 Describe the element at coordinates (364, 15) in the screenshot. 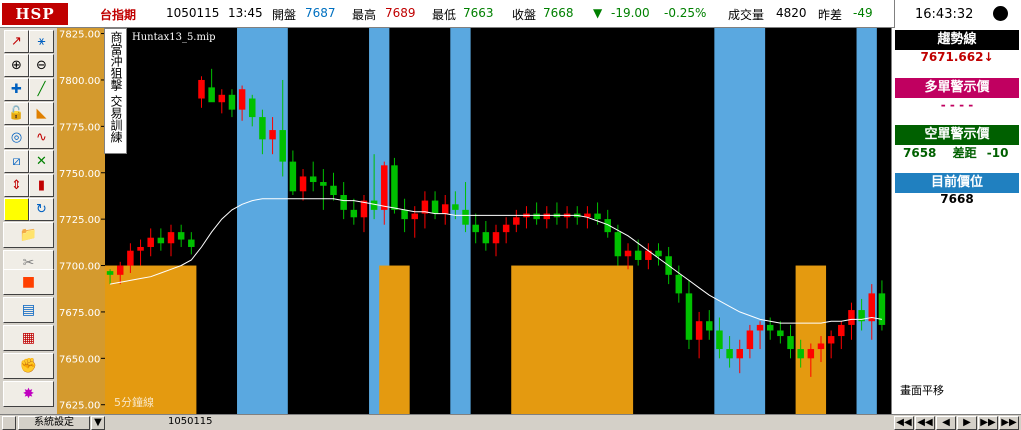

I see `high-label: 最高` at that location.